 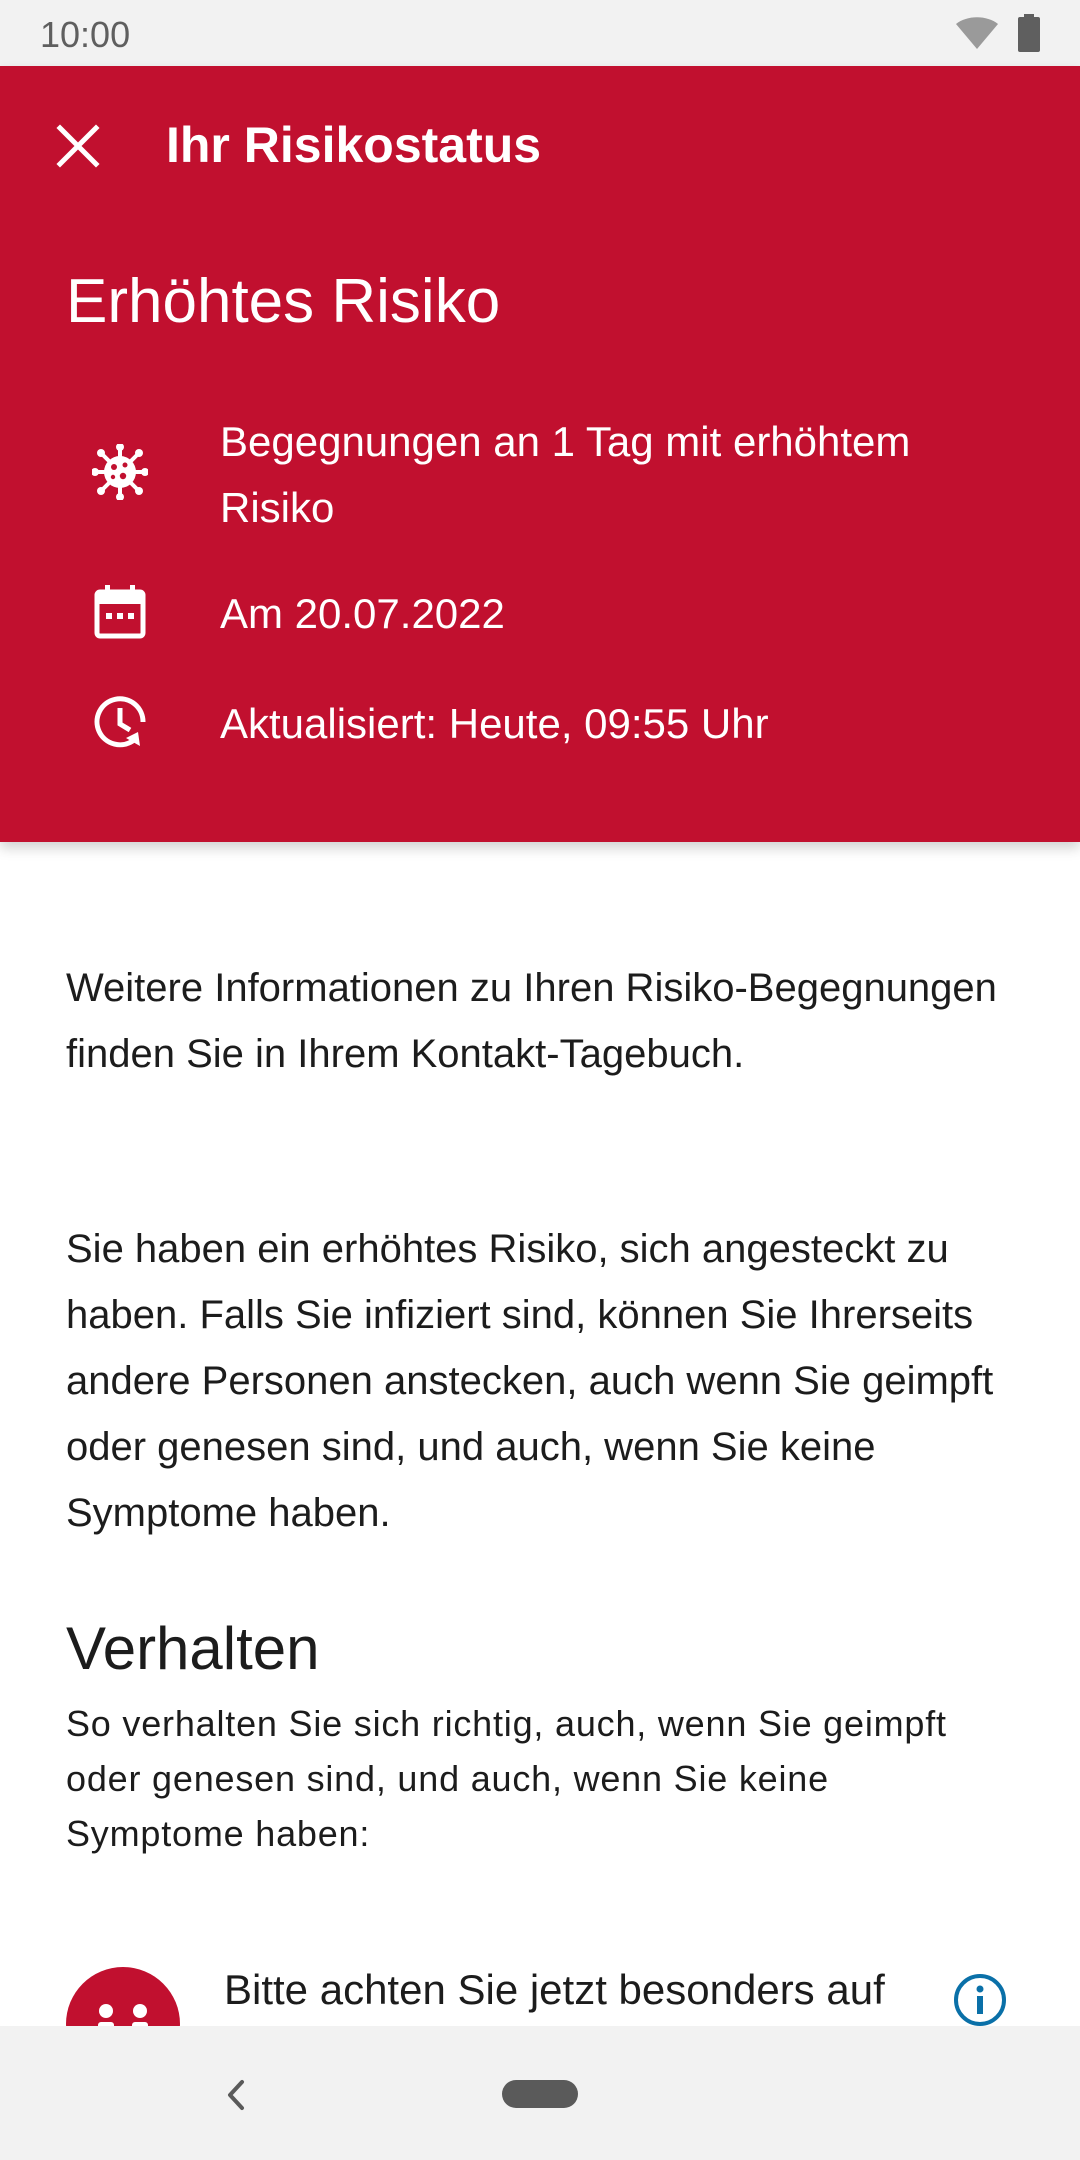 What do you see at coordinates (494, 723) in the screenshot?
I see `updated-text: Aktualisiert: Heute, 09:55 Uhr` at bounding box center [494, 723].